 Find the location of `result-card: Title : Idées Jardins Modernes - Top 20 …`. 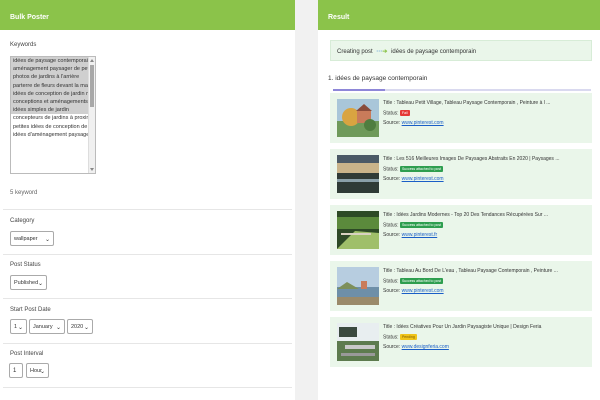

result-card: Title : Idées Jardins Modernes - Top 20 … is located at coordinates (461, 230).